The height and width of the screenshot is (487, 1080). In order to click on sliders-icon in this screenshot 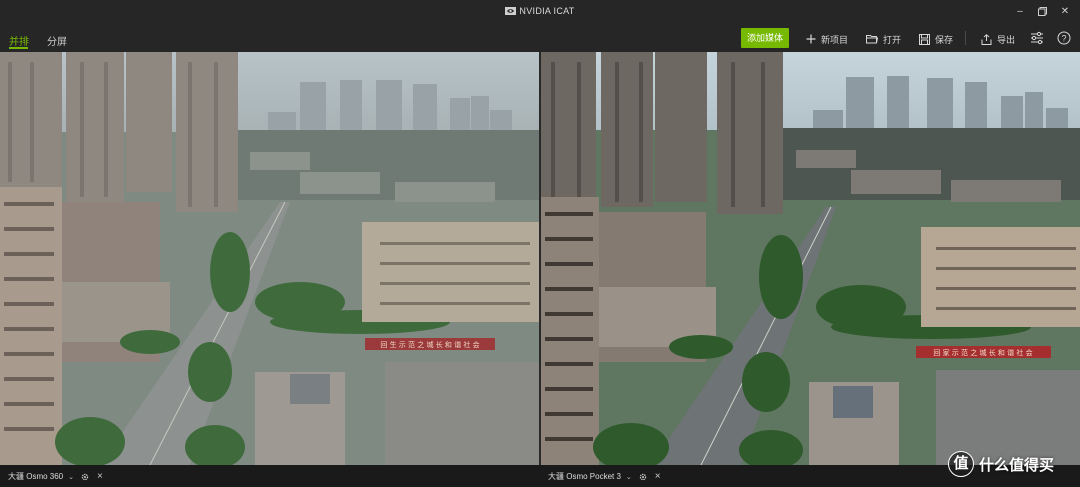, I will do `click(1037, 38)`.